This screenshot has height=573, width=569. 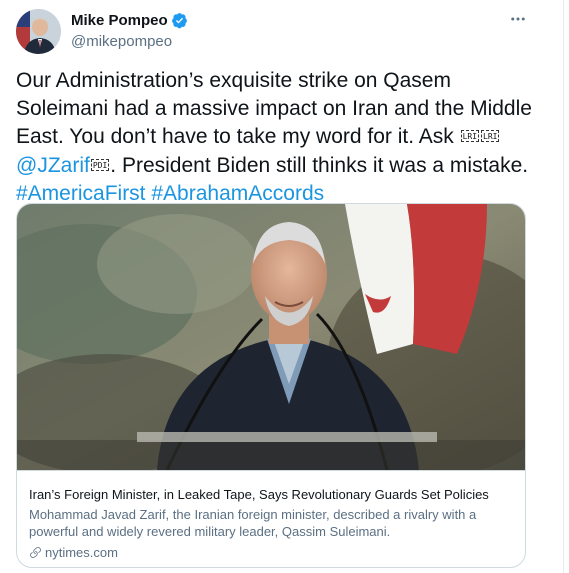 I want to click on link-icon, so click(x=35, y=552).